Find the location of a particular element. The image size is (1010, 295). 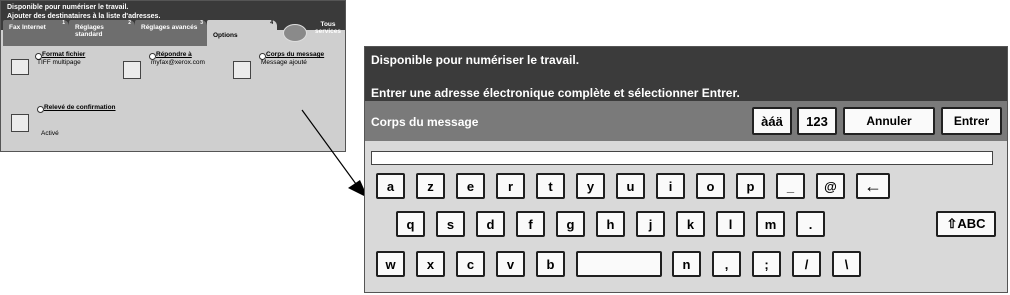

cancel-button: Annuler is located at coordinates (889, 121).